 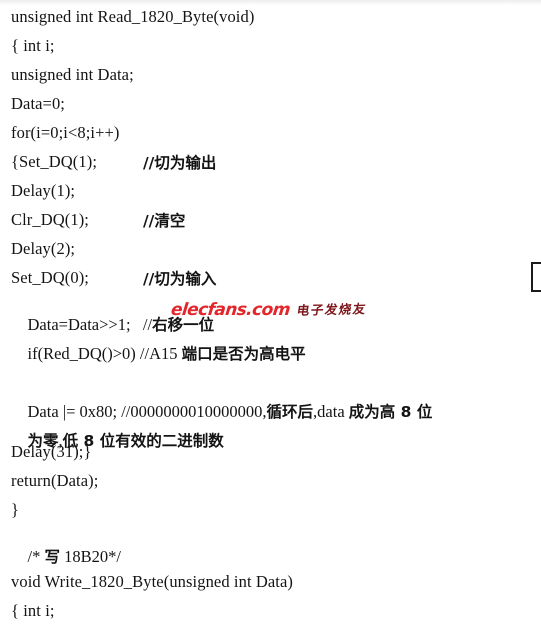 I want to click on code-text: 18B20*/, so click(x=90, y=556).